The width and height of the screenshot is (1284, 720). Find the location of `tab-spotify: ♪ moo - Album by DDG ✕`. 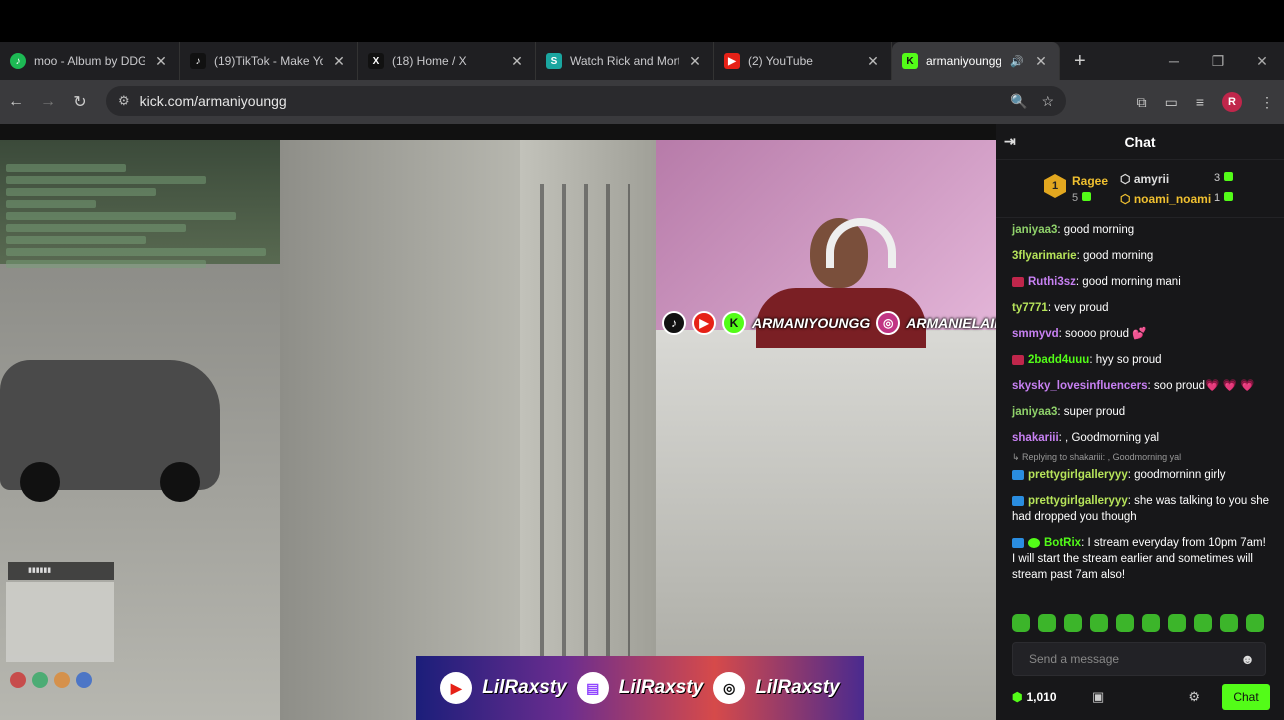

tab-spotify: ♪ moo - Album by DDG ✕ is located at coordinates (90, 61).